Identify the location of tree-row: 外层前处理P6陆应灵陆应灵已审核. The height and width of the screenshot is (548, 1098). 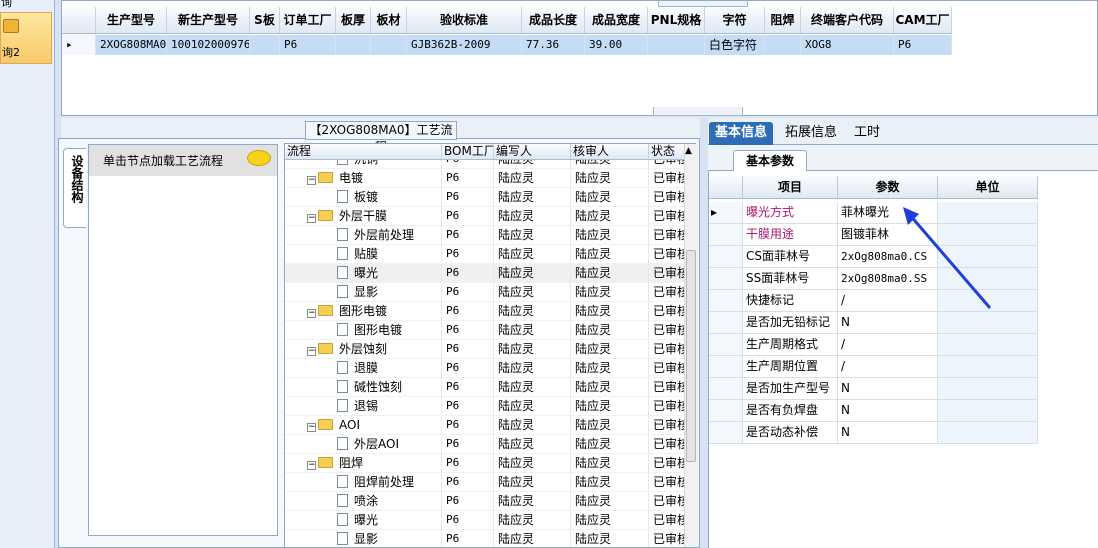
(485, 235).